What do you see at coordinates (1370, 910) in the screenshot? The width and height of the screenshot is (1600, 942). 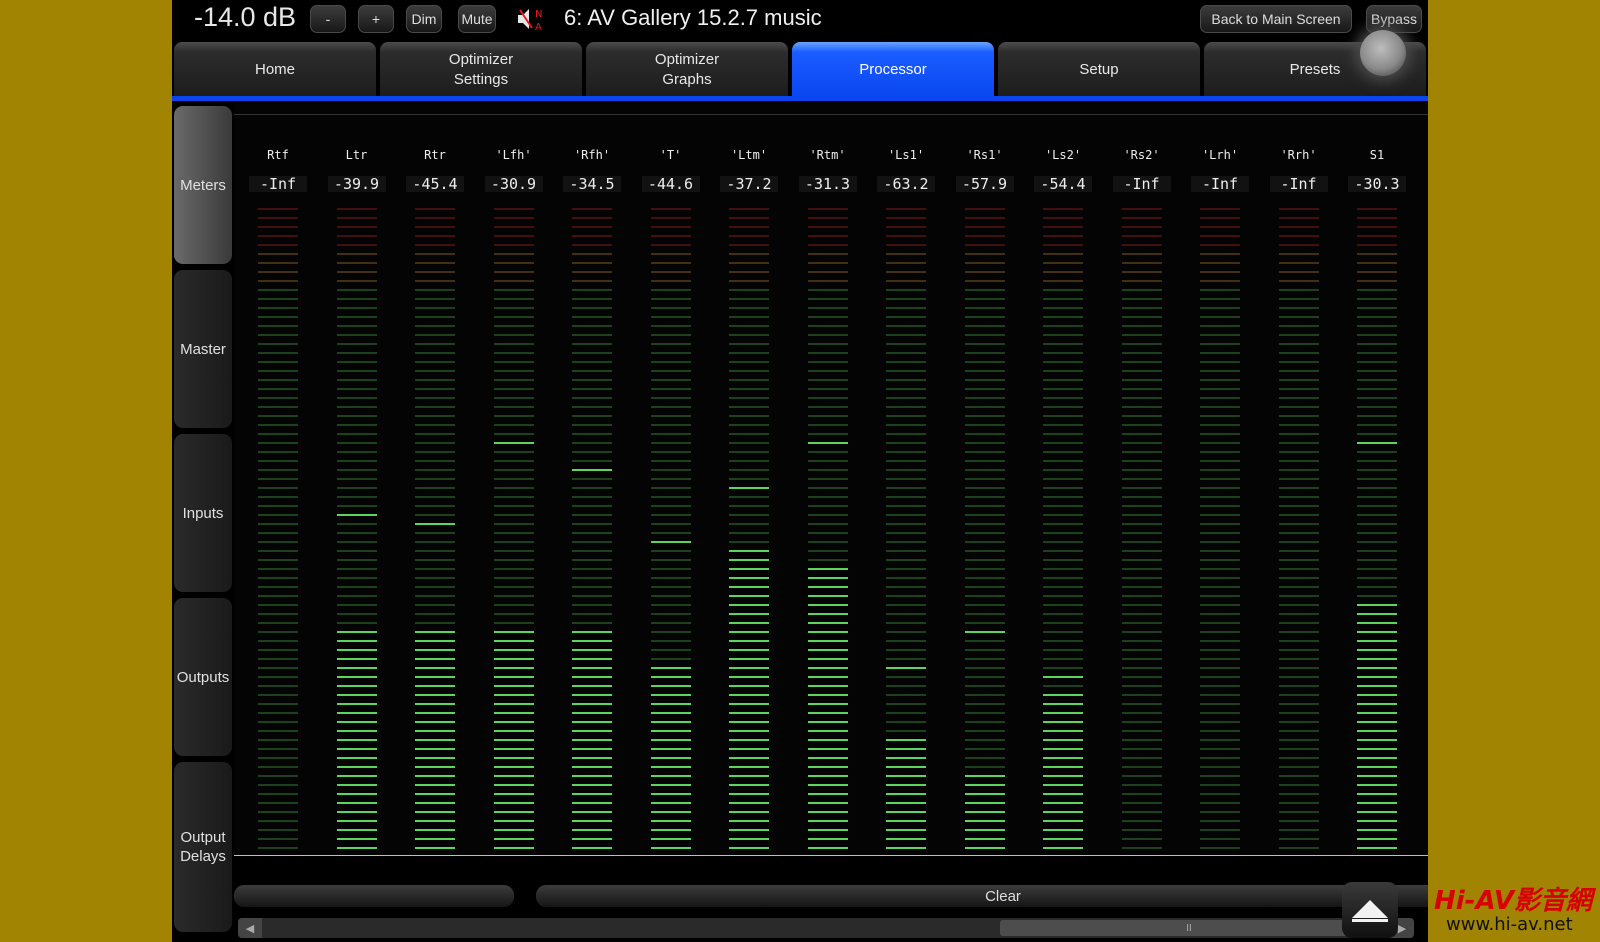 I see `scroll-up-button` at bounding box center [1370, 910].